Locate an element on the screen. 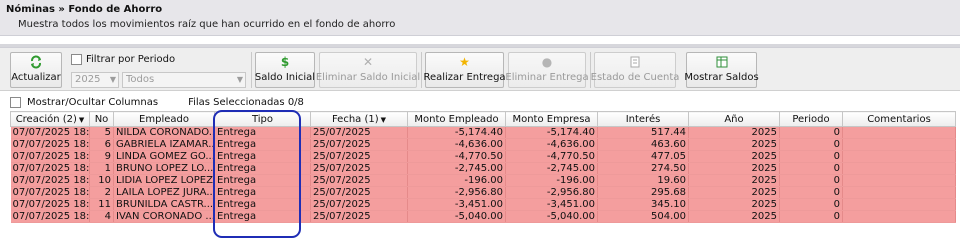 Image resolution: width=960 pixels, height=242 pixels. column-header-employee-amount: Monto Empleado is located at coordinates (456, 119).